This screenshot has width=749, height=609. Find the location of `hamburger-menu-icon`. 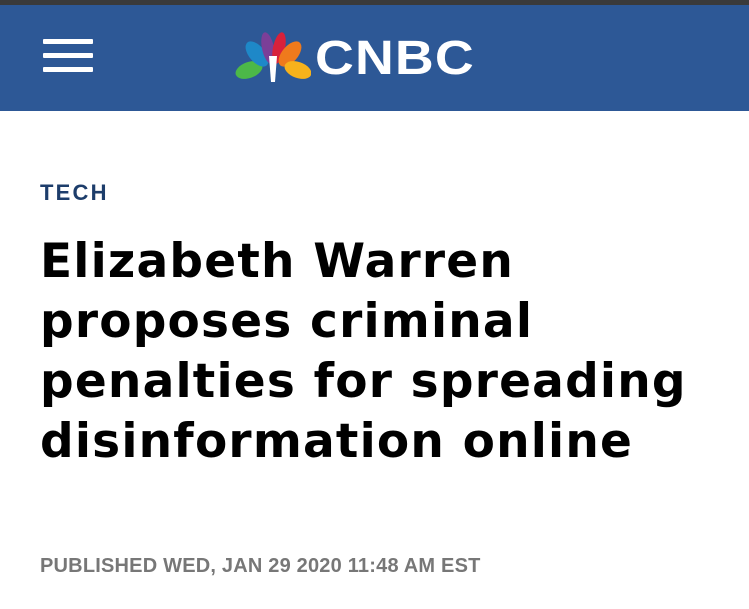

hamburger-menu-icon is located at coordinates (68, 59).